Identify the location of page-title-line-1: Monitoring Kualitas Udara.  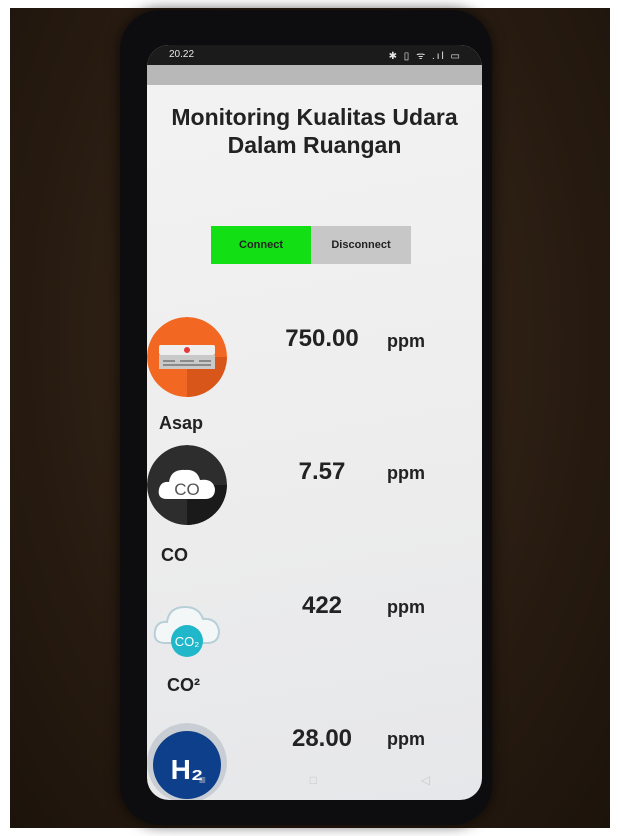
(314, 117).